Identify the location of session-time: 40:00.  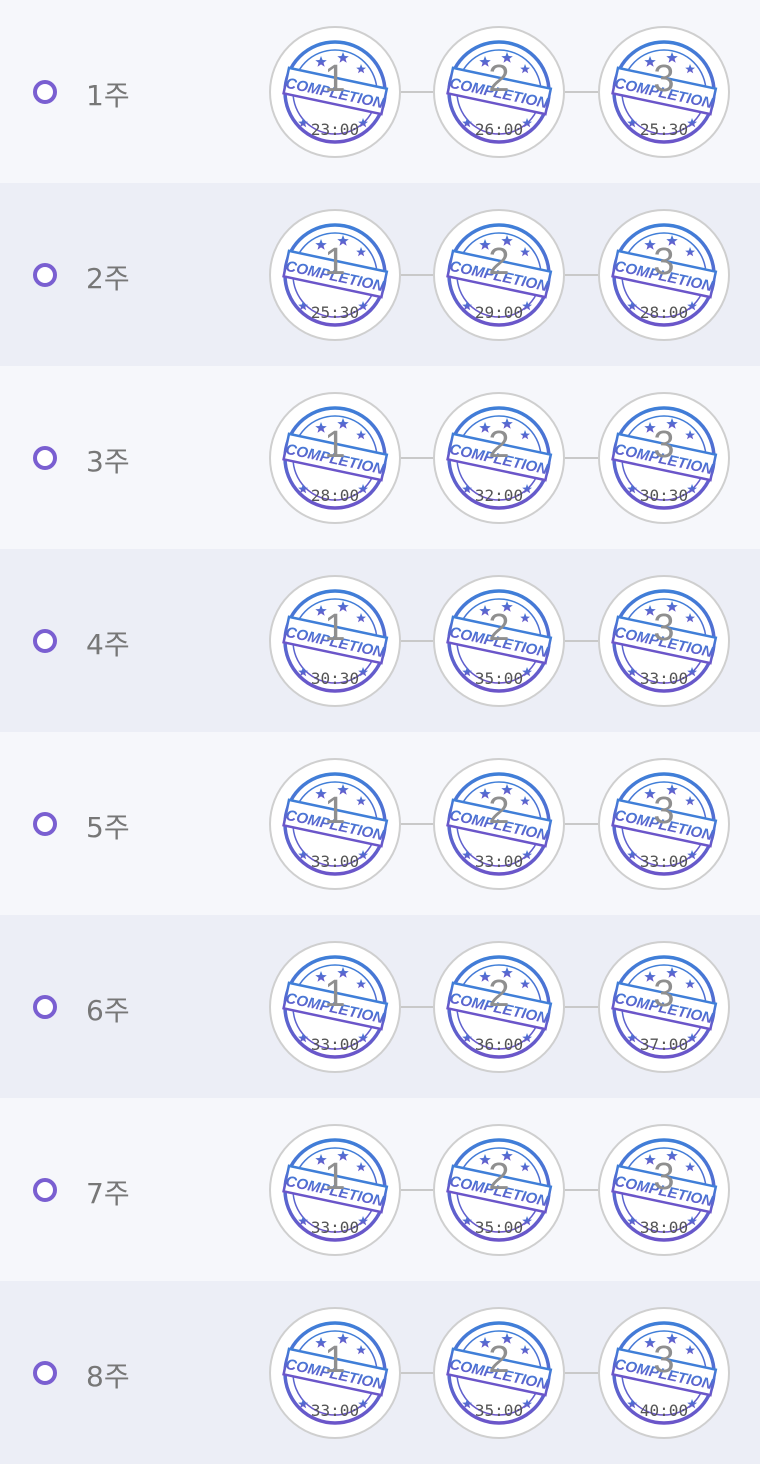
(664, 1410).